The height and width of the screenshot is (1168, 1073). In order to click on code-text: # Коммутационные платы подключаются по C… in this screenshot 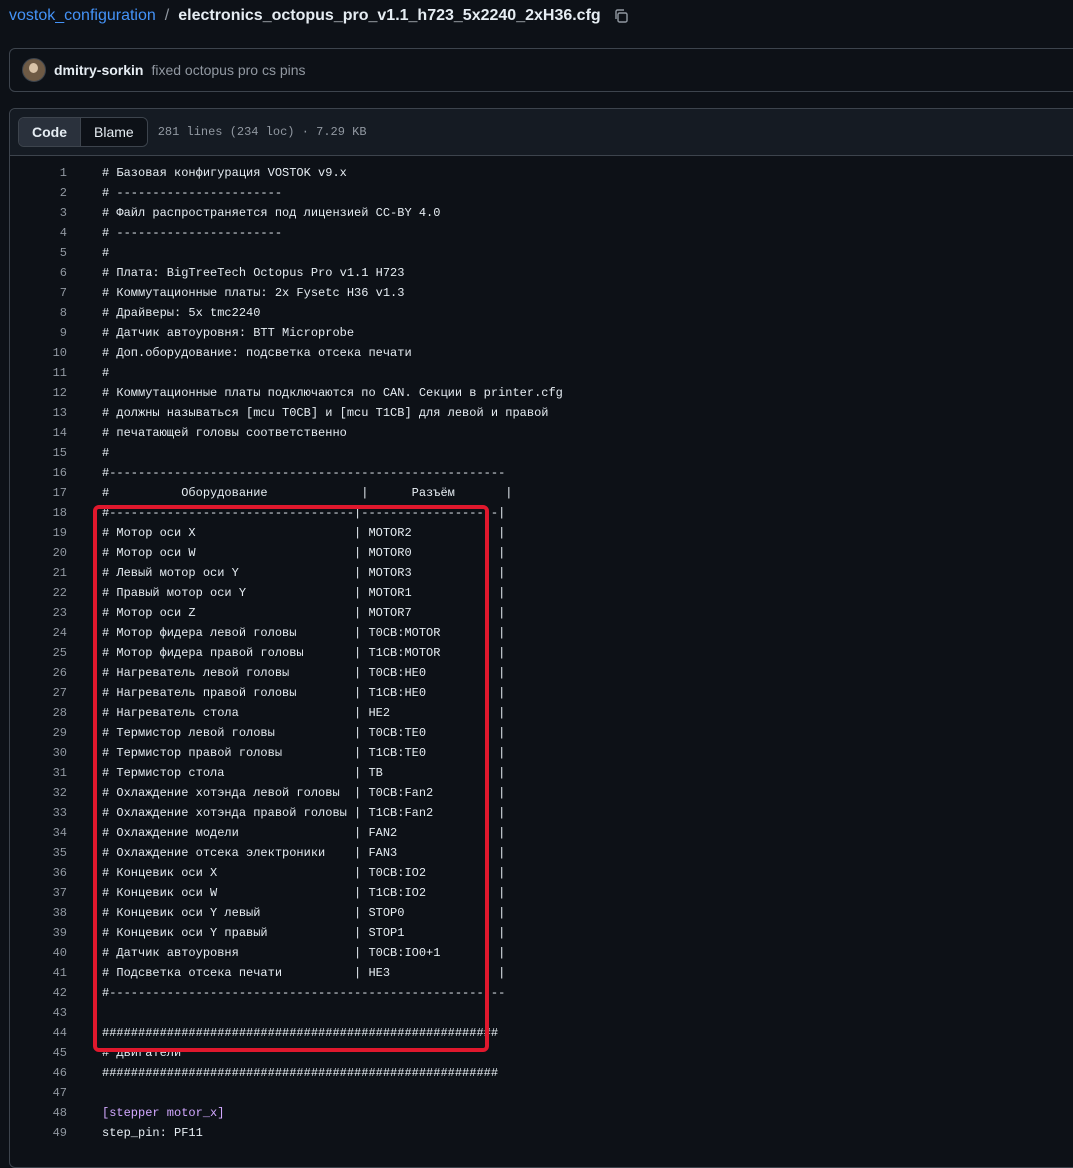, I will do `click(332, 393)`.